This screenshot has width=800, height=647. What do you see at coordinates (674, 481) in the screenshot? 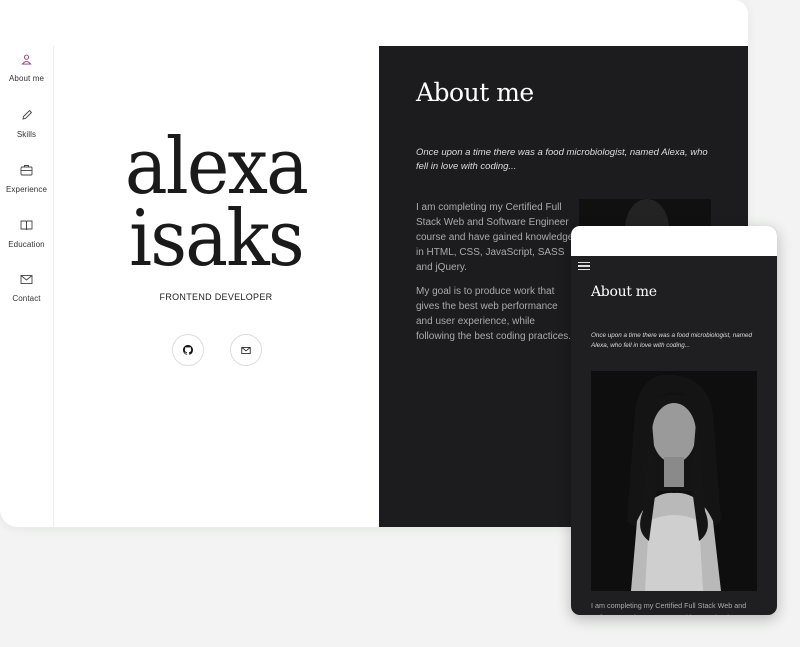
I see `mobile-profile-photo` at bounding box center [674, 481].